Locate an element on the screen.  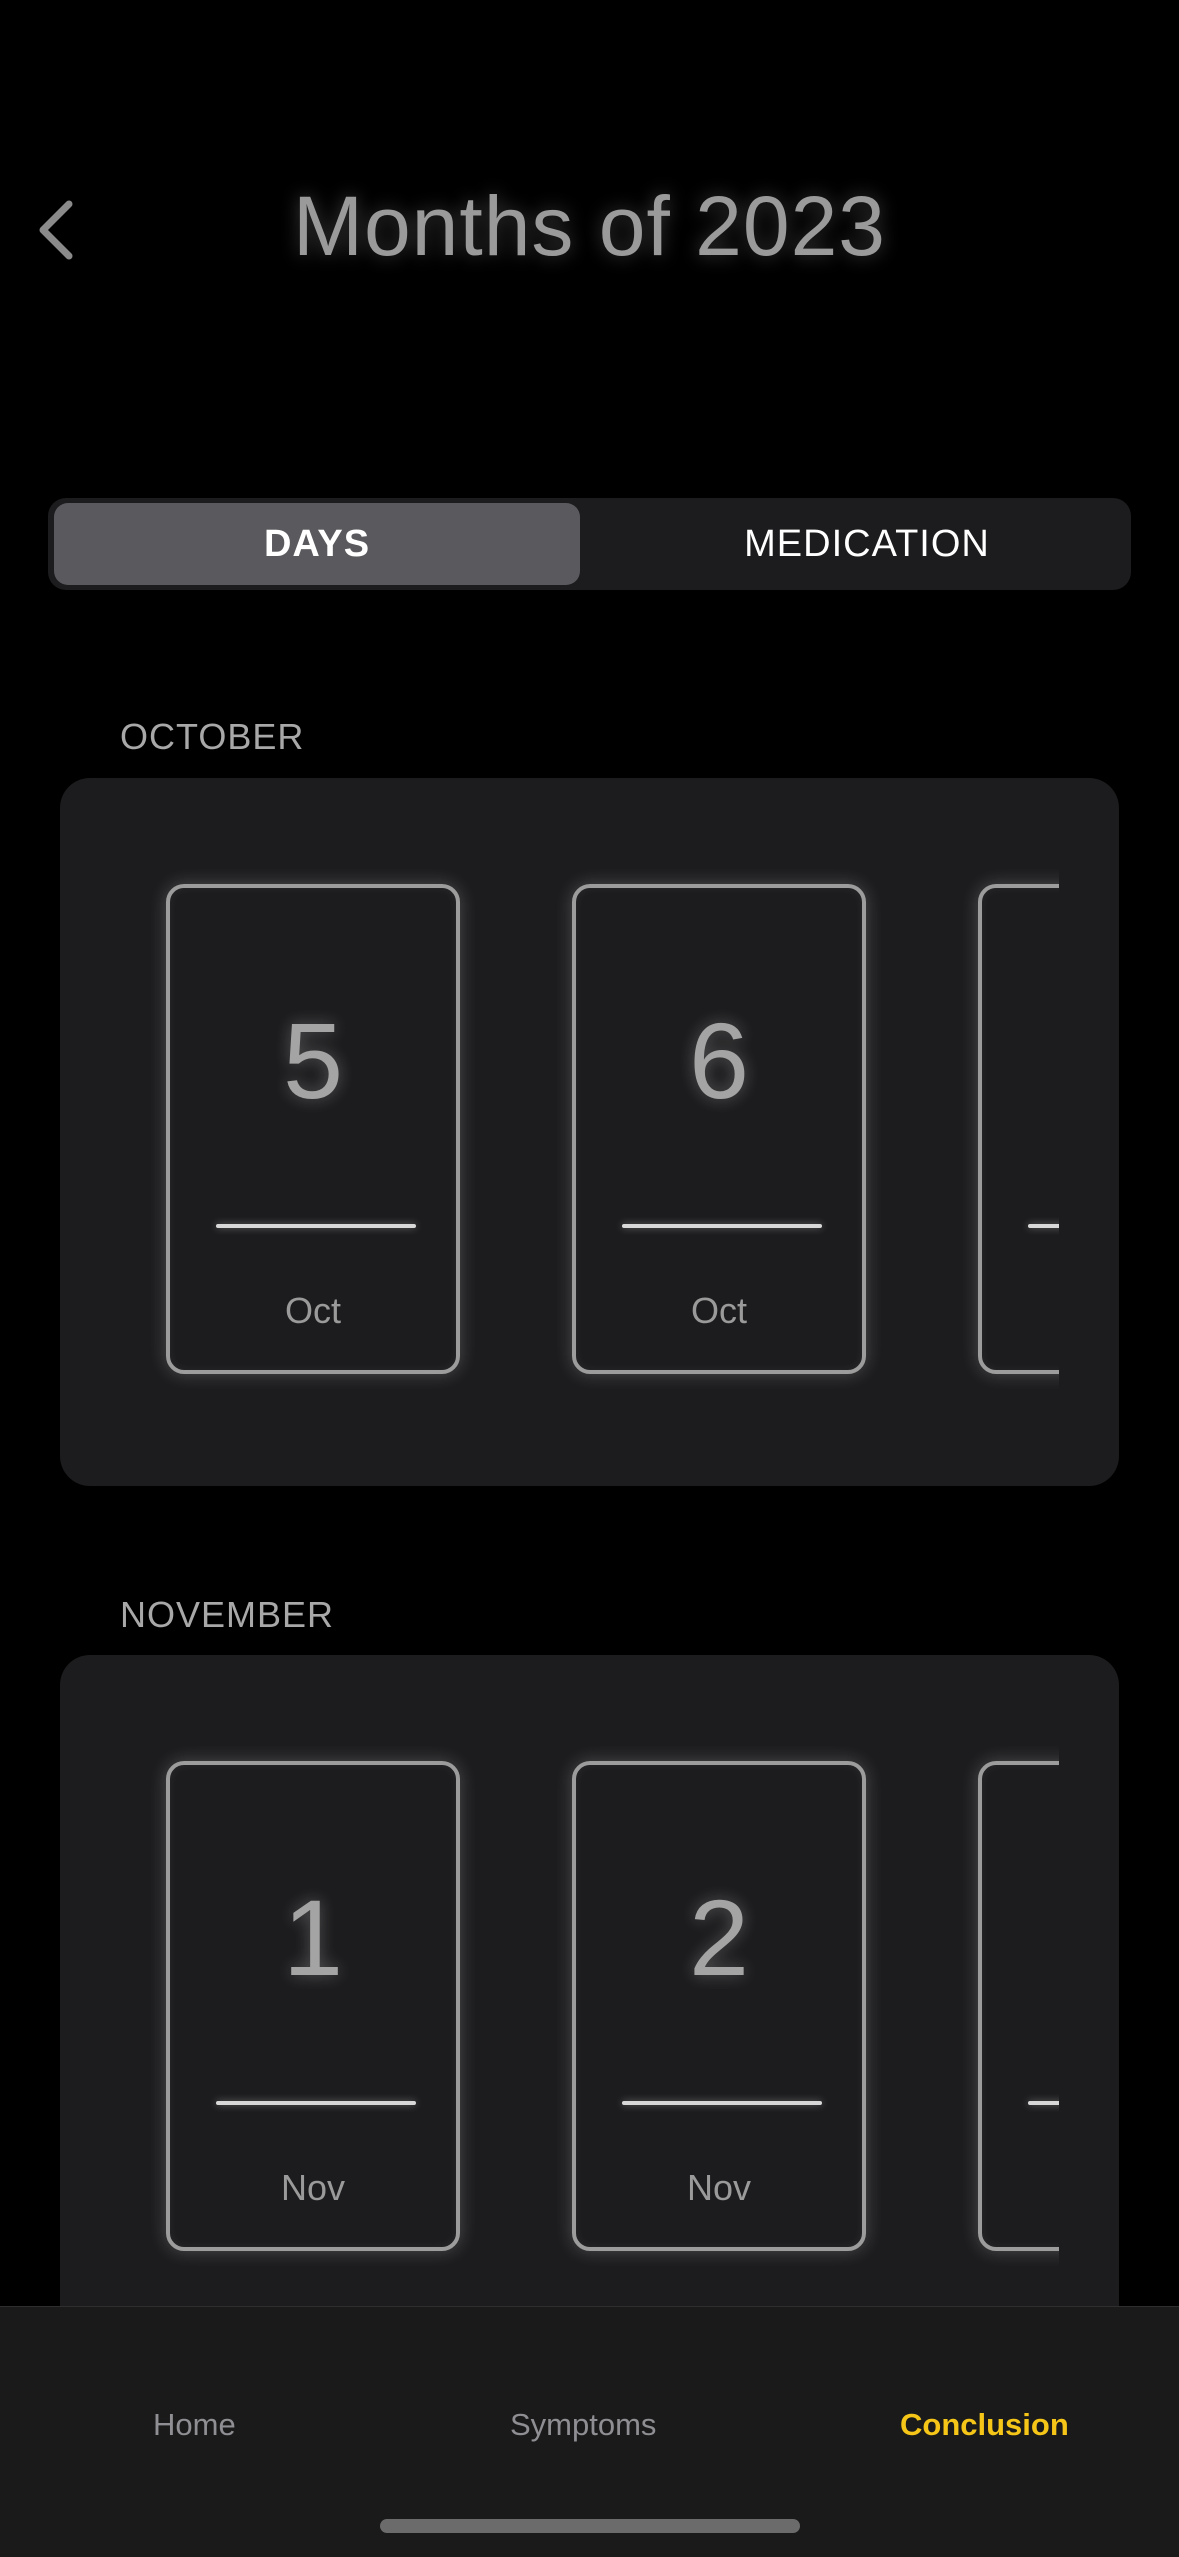
day-number: 5 is located at coordinates (313, 1060).